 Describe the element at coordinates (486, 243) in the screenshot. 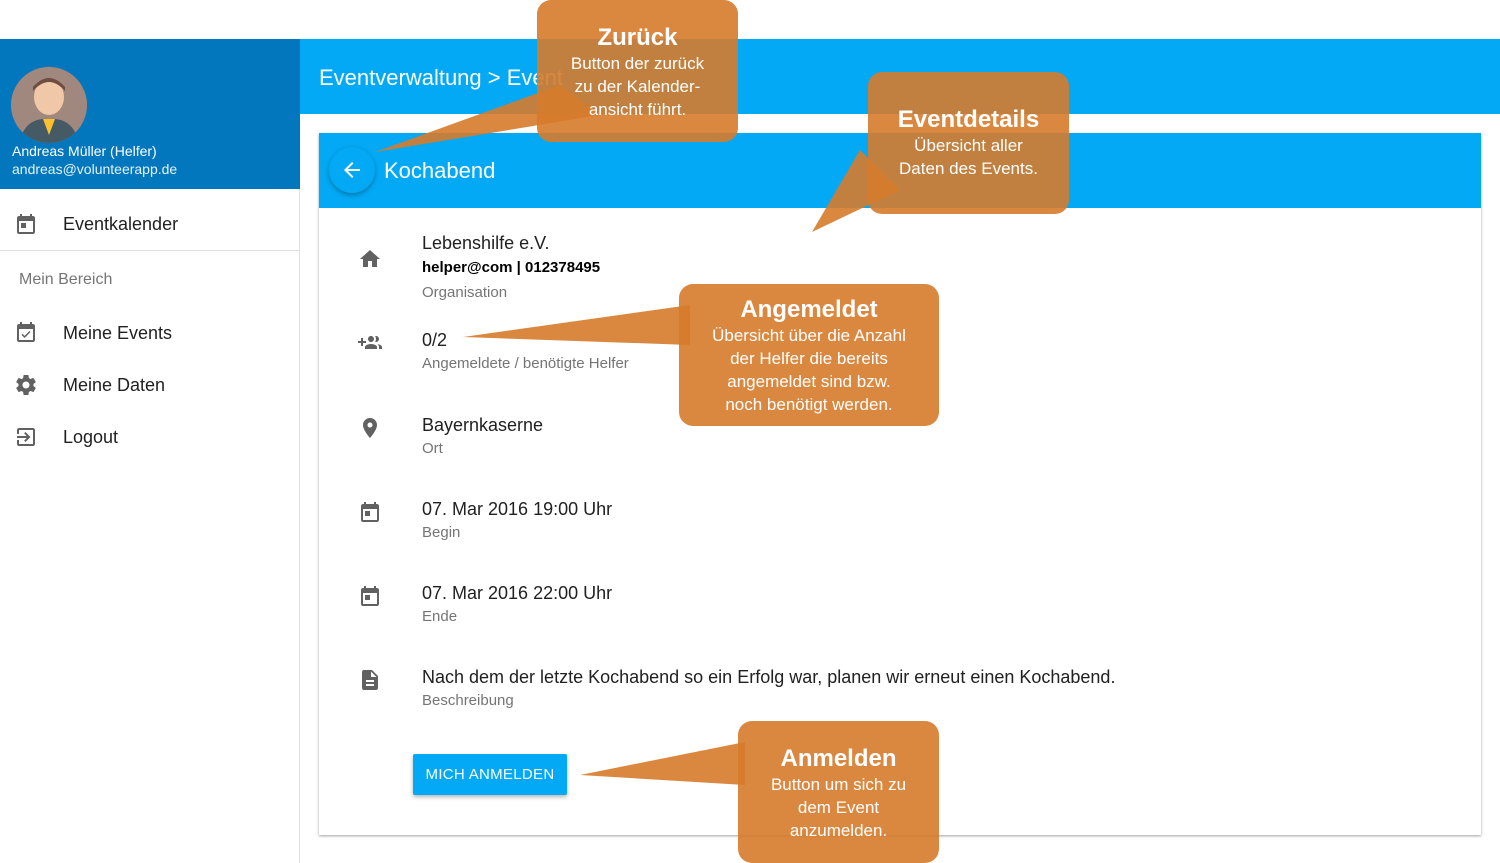

I see `organisation-name: Lebenshilfe e.V.` at that location.